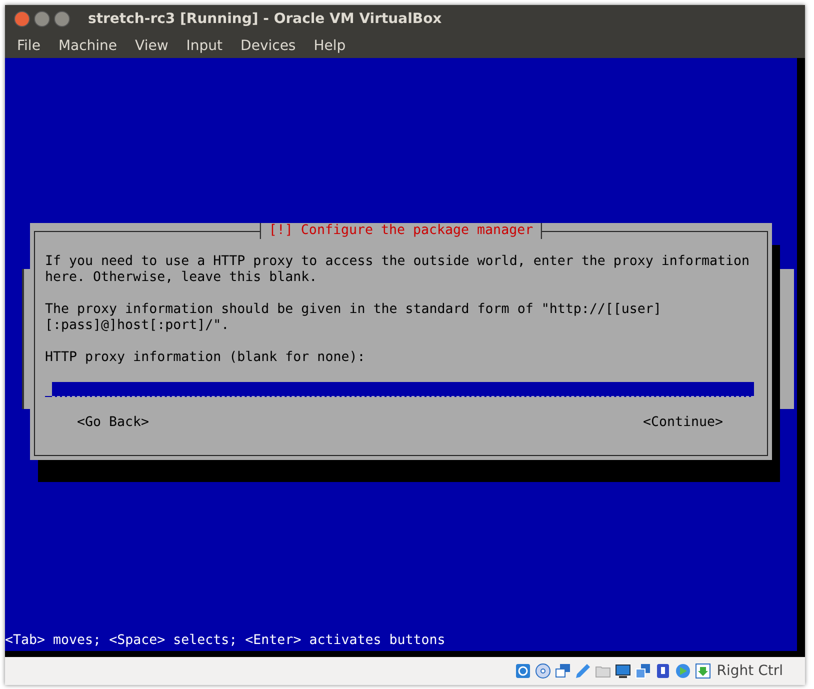 The width and height of the screenshot is (814, 689). Describe the element at coordinates (622, 671) in the screenshot. I see `monitor-icon` at that location.